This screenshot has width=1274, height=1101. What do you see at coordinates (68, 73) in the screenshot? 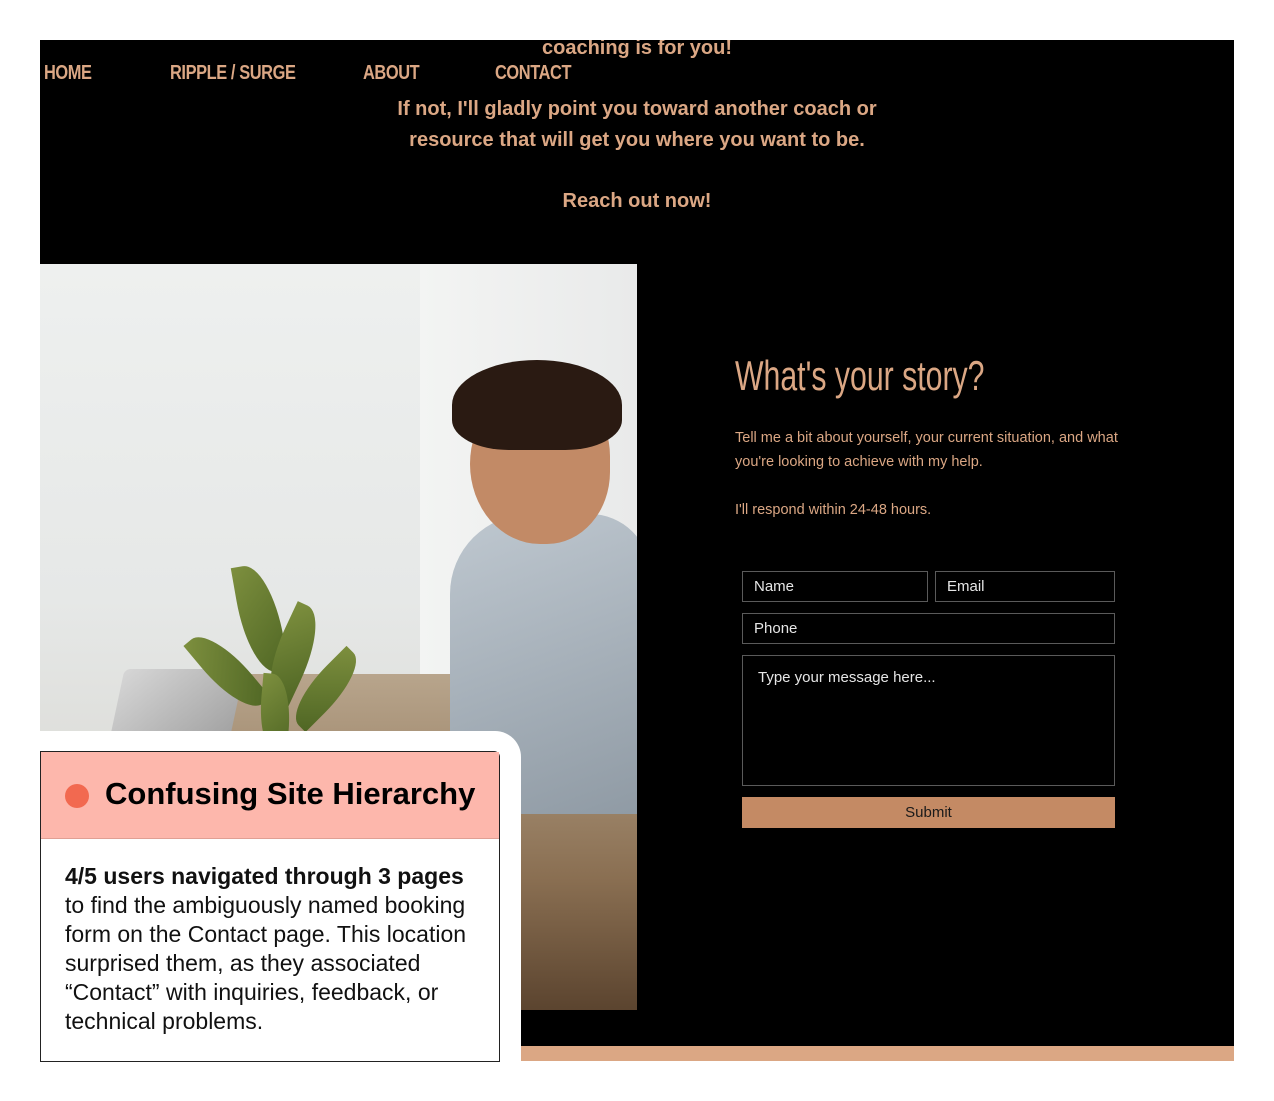
I see `nav-home: HOME` at bounding box center [68, 73].